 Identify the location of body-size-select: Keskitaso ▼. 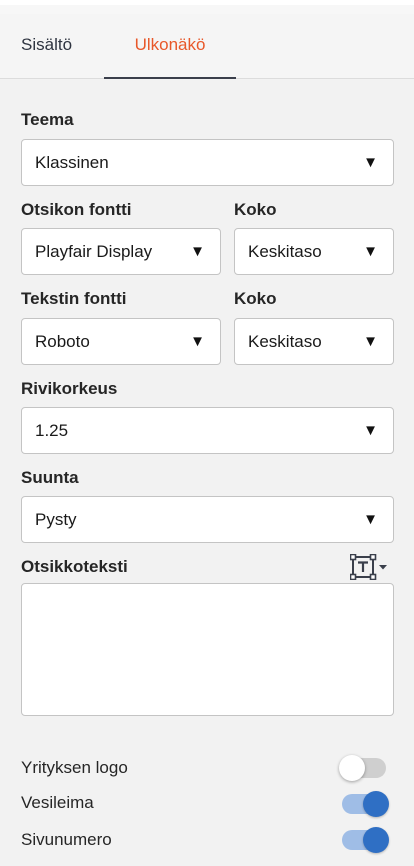
(314, 341).